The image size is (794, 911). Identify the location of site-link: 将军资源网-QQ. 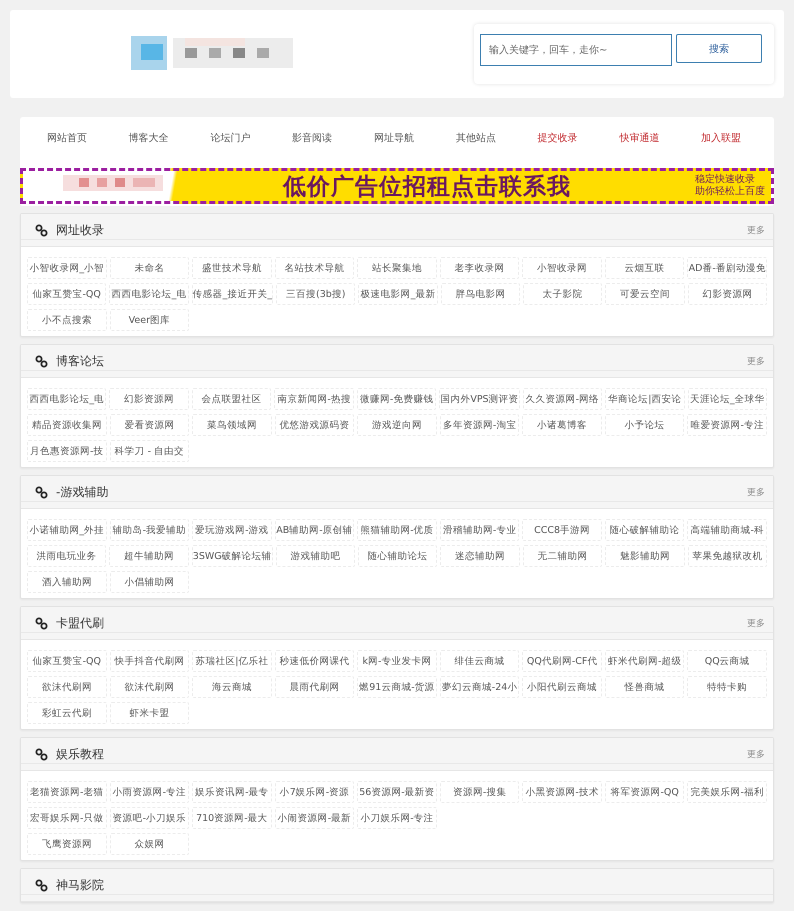
(644, 792).